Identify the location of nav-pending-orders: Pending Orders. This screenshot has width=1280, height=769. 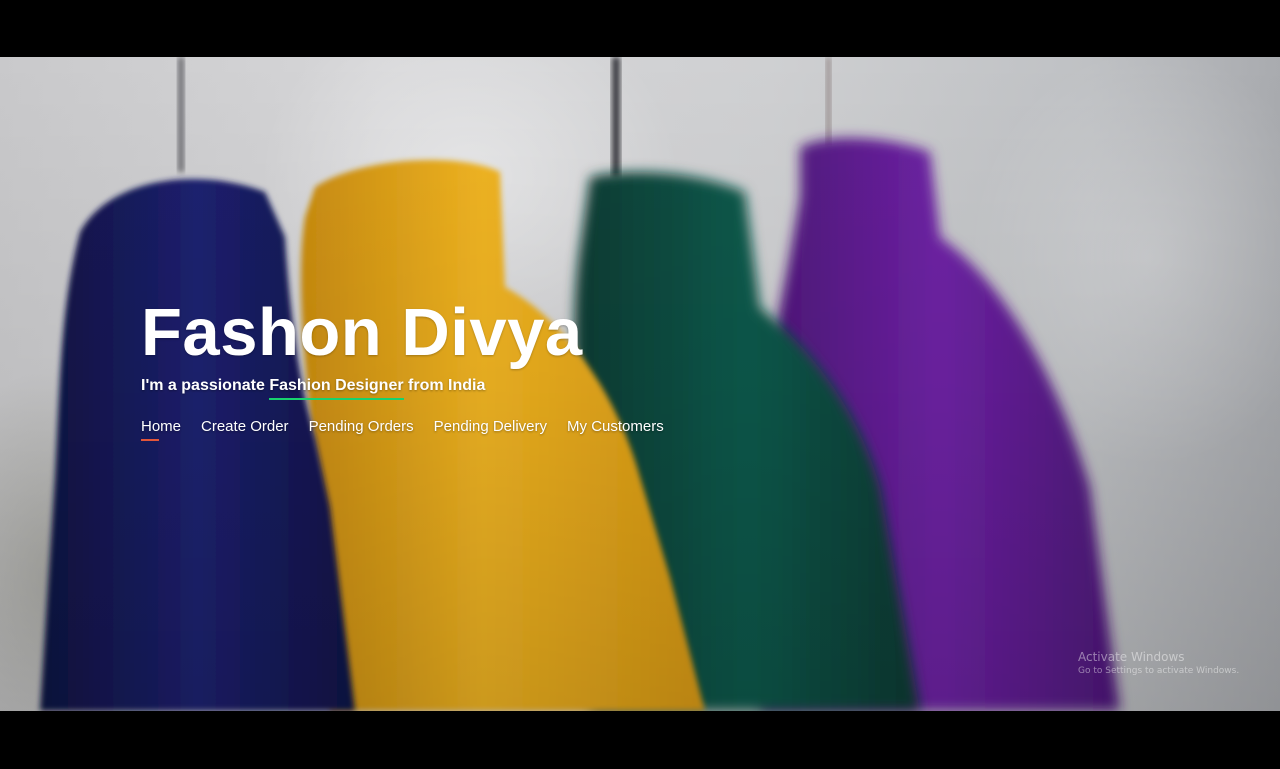
(361, 429).